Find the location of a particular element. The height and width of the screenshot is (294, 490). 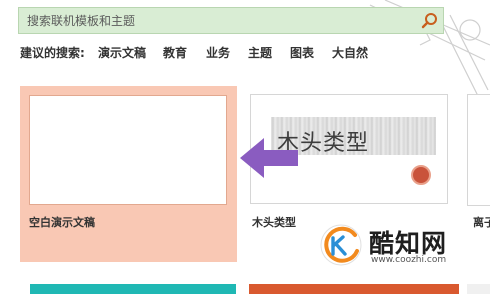

suggestion-nature: 大自然 is located at coordinates (350, 52).